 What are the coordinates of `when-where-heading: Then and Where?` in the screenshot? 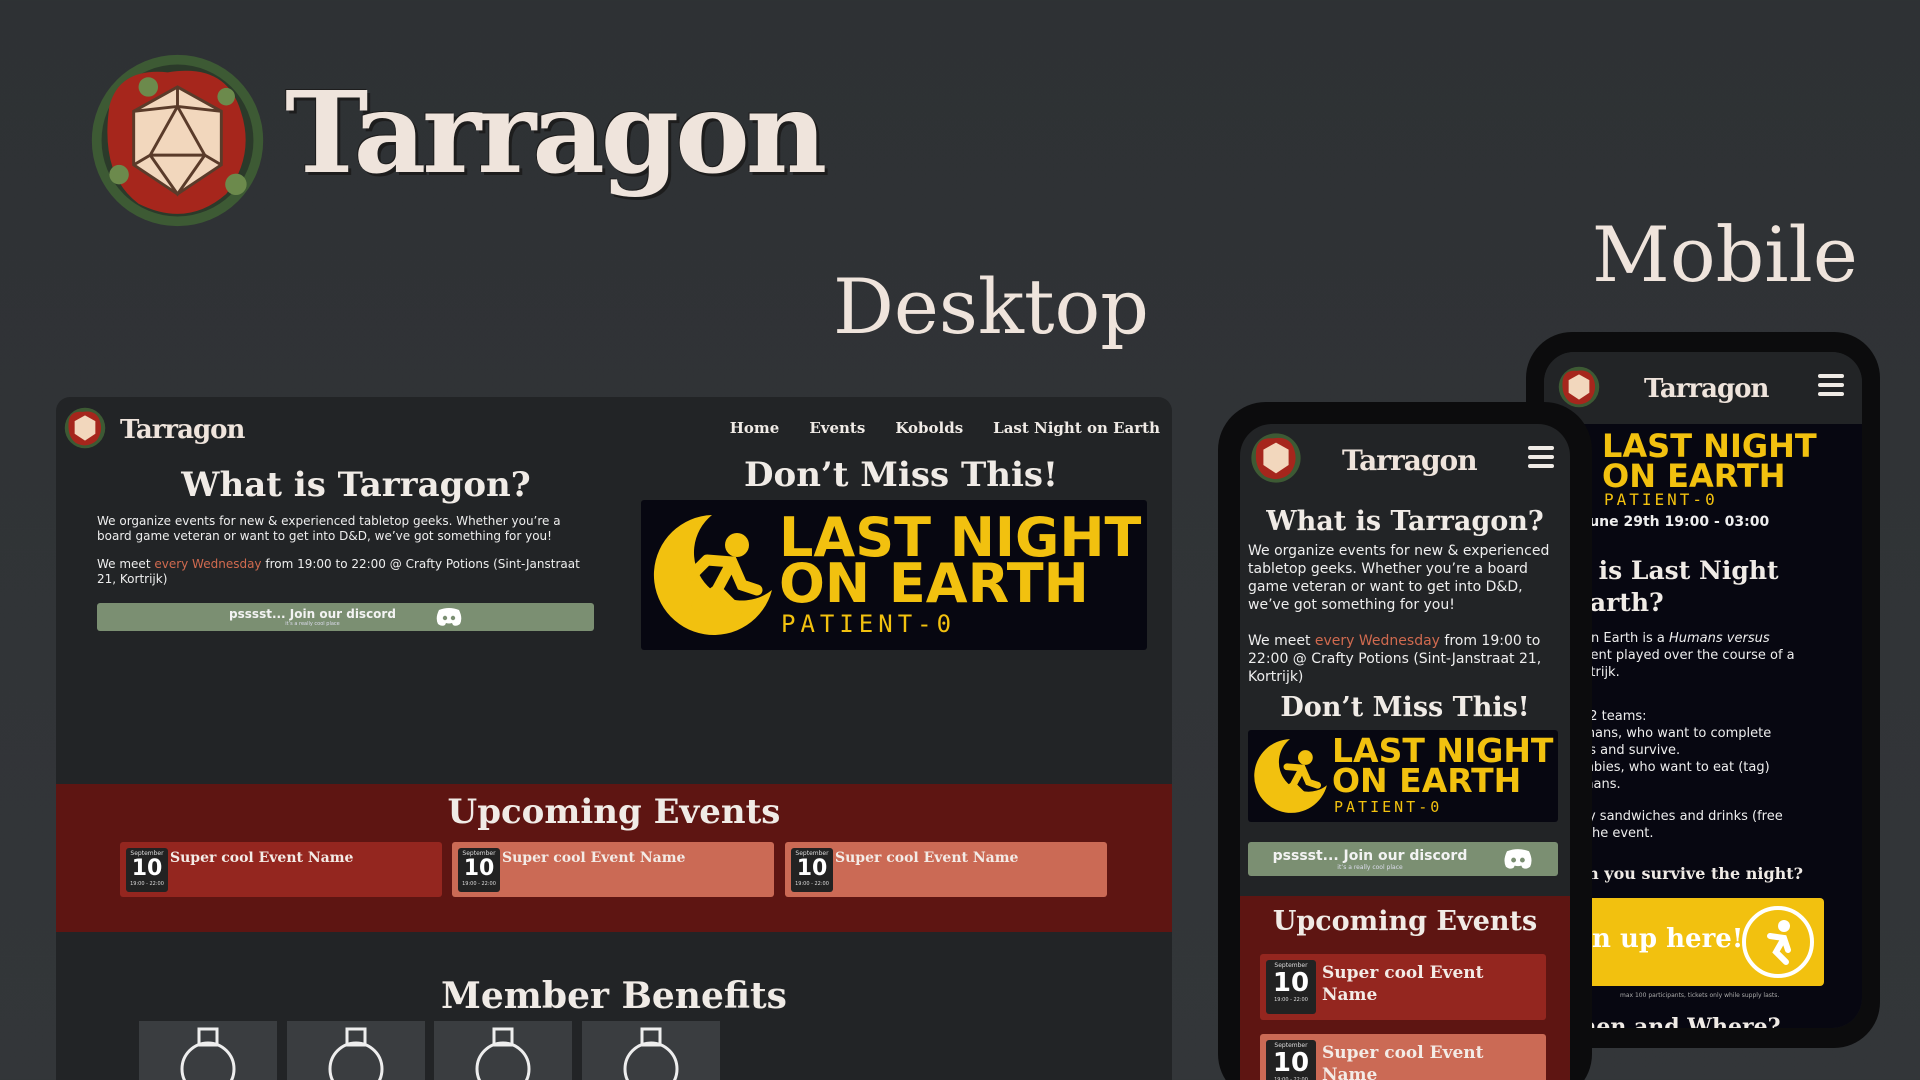 It's located at (1672, 1021).